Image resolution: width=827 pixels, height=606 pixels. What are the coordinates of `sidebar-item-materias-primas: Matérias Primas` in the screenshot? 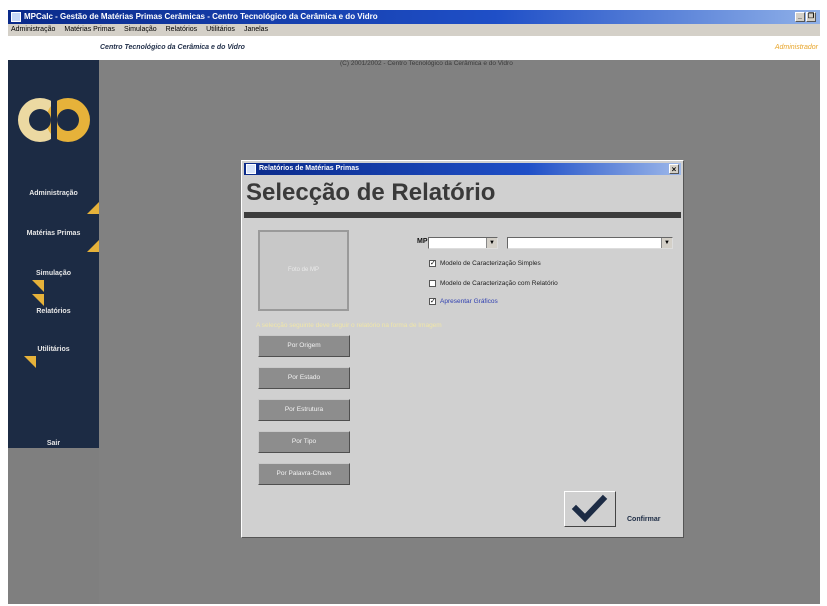 It's located at (53, 241).